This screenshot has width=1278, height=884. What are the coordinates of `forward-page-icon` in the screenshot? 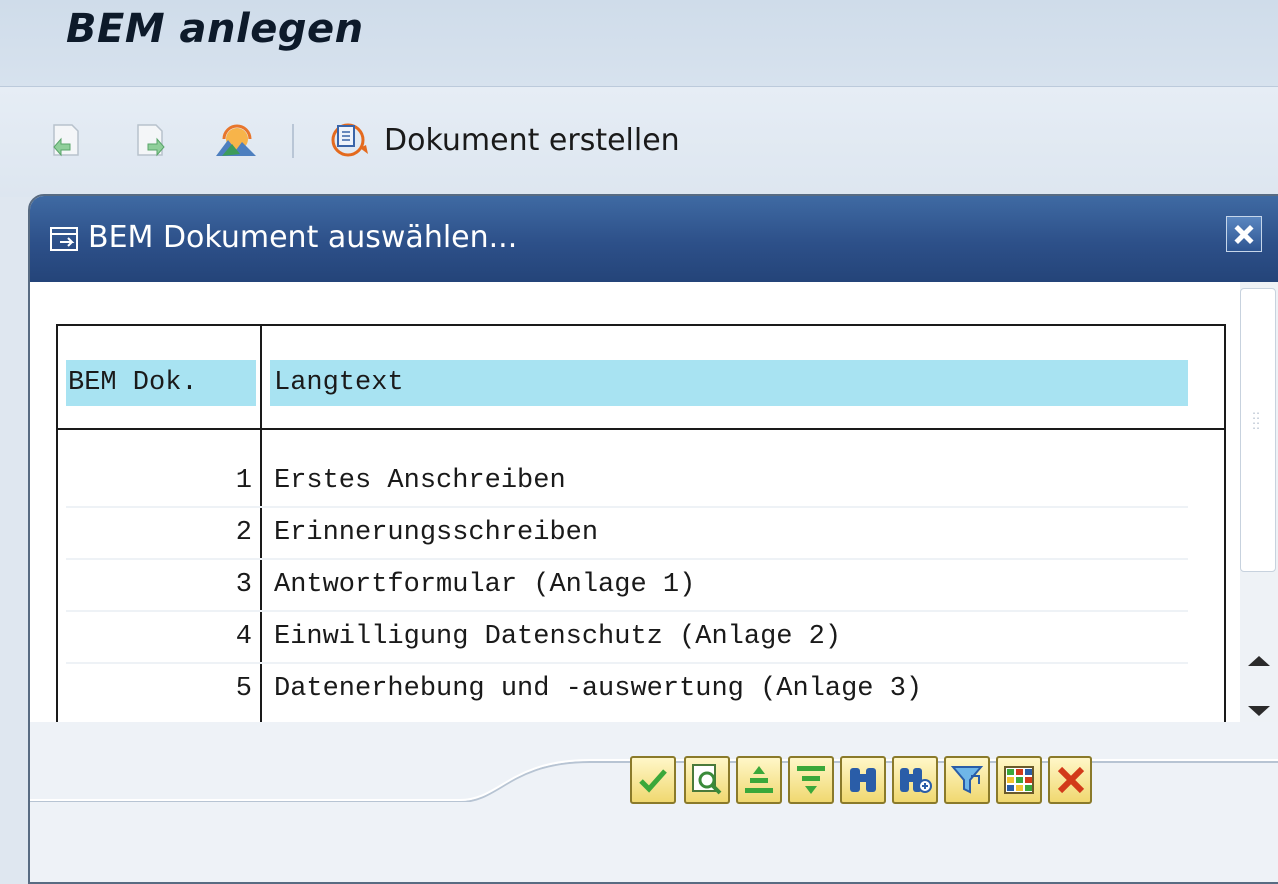 It's located at (152, 140).